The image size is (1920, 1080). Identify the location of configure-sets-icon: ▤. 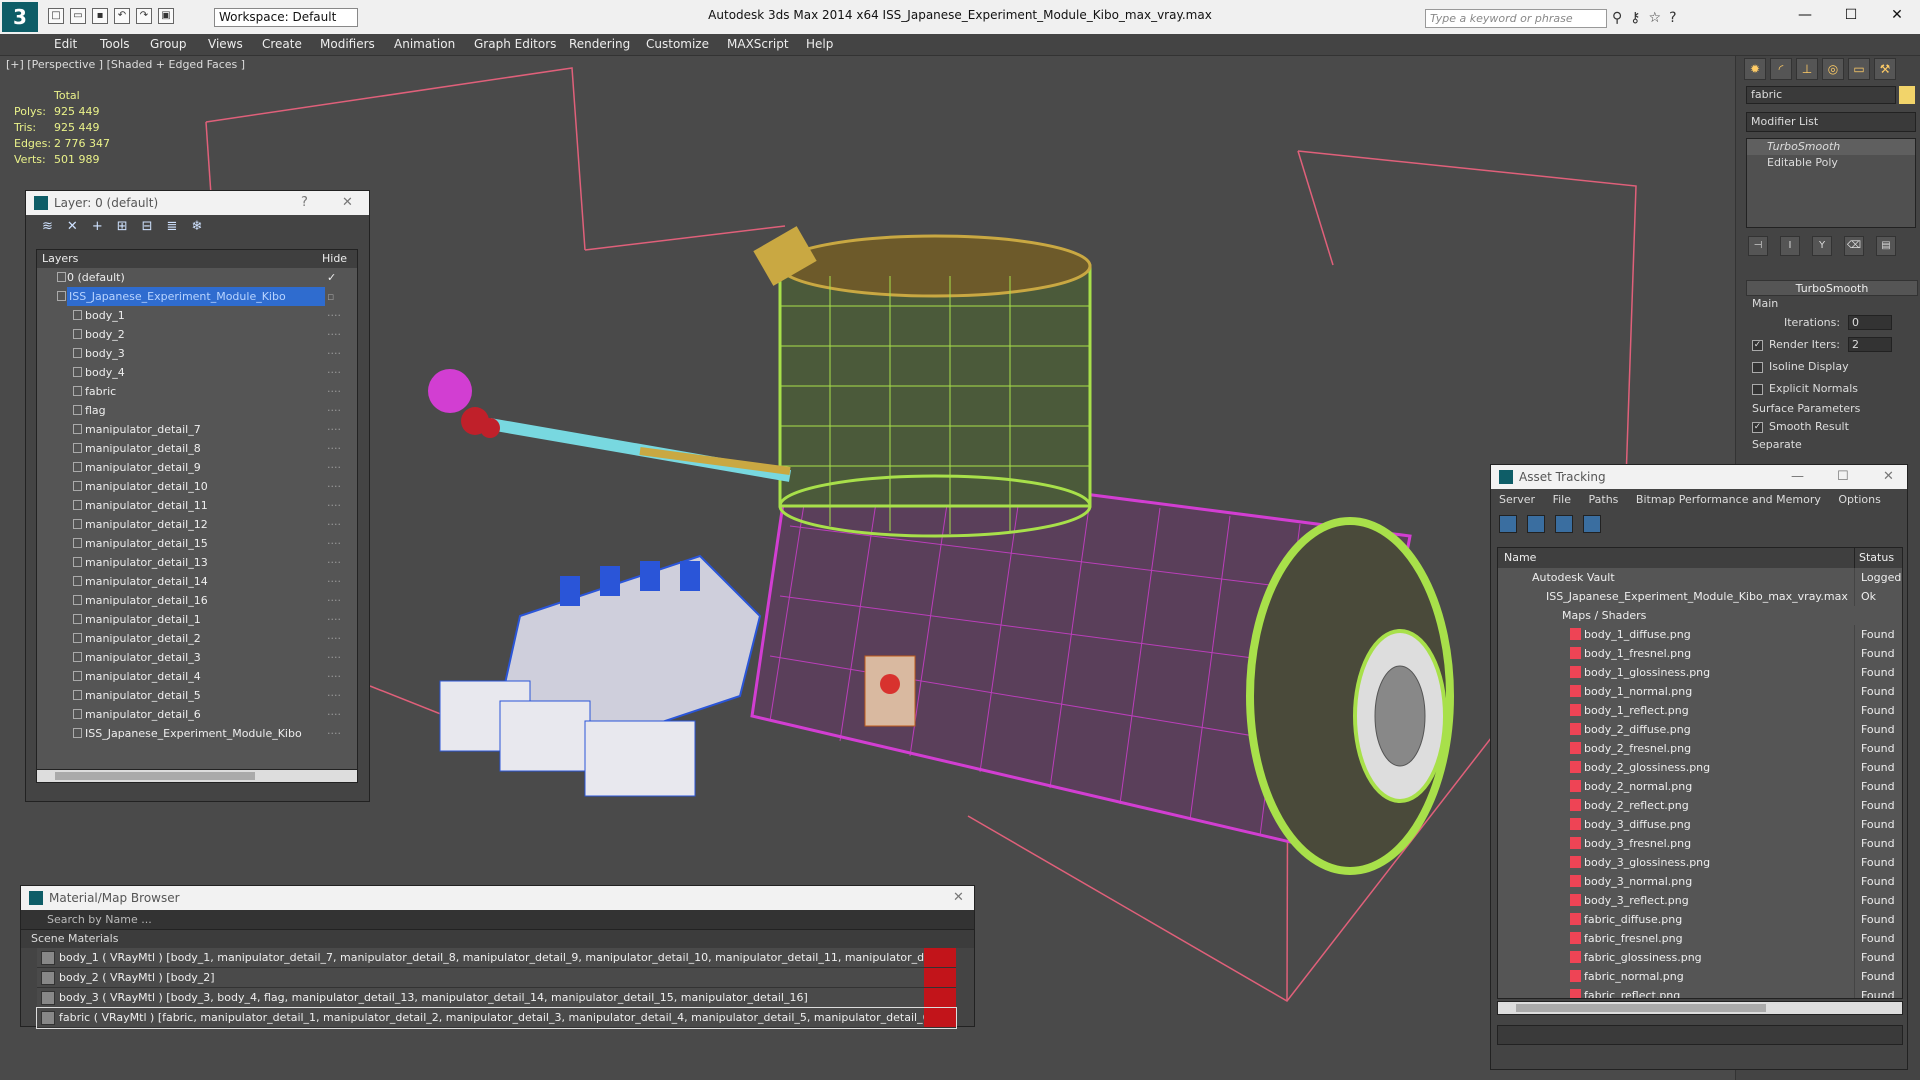
(1886, 246).